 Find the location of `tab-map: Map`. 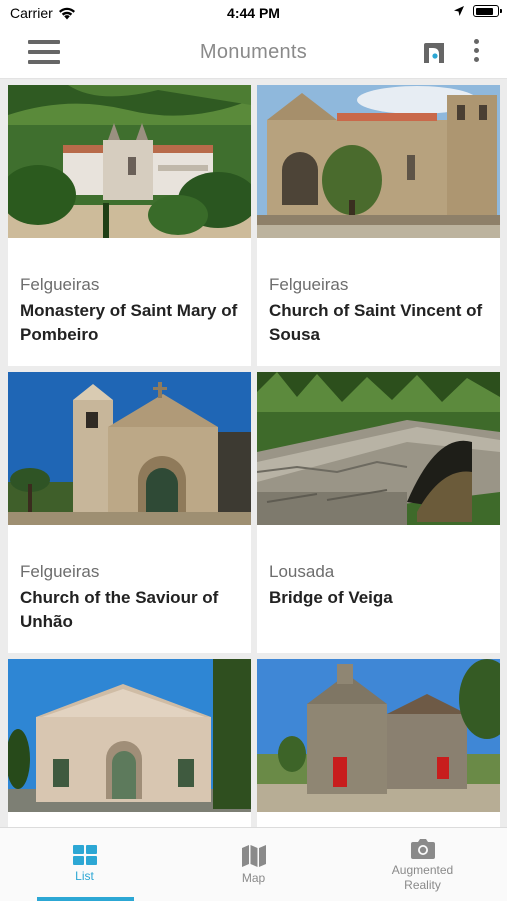

tab-map: Map is located at coordinates (253, 864).